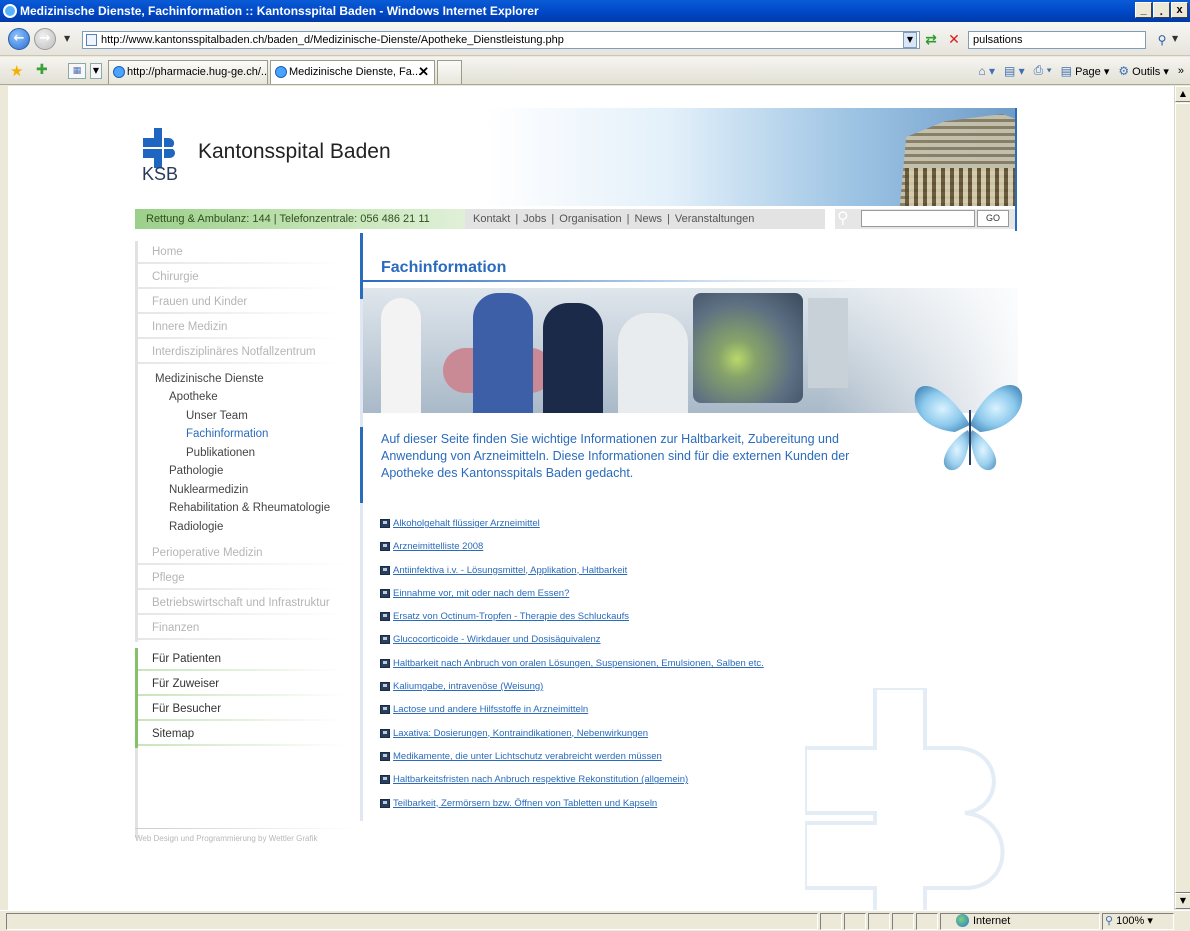  Describe the element at coordinates (444, 267) in the screenshot. I see `page-title: Fachinformation` at that location.